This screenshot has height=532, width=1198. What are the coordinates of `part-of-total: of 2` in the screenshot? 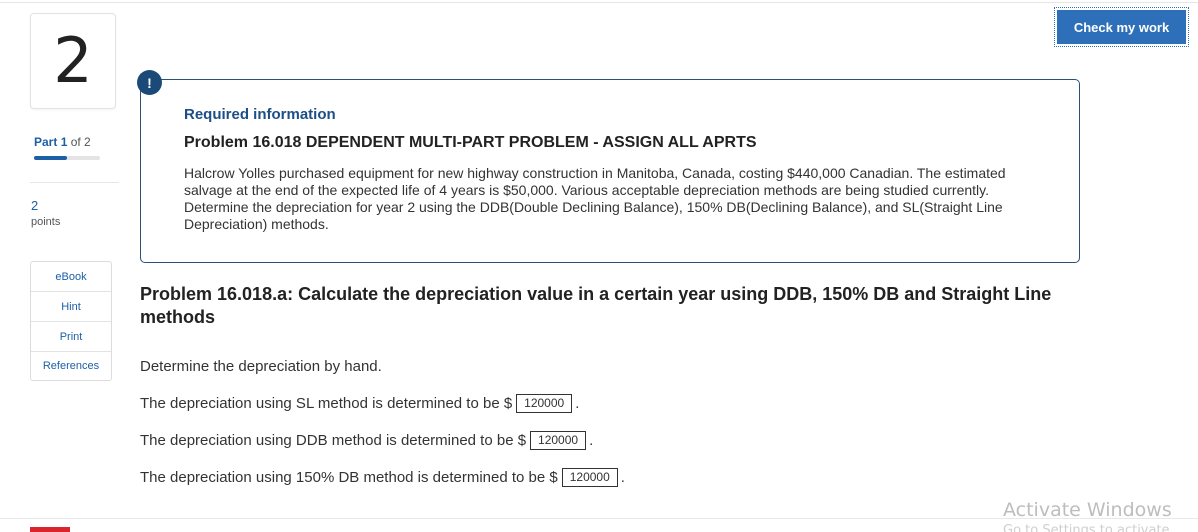 It's located at (80, 142).